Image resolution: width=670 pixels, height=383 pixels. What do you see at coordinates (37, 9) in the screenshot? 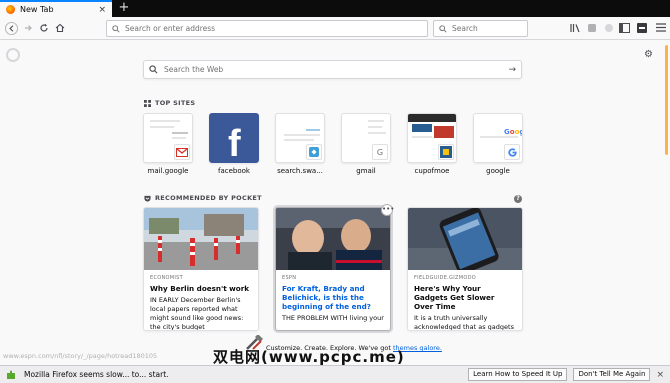
I see `tab-title: New Tab` at bounding box center [37, 9].